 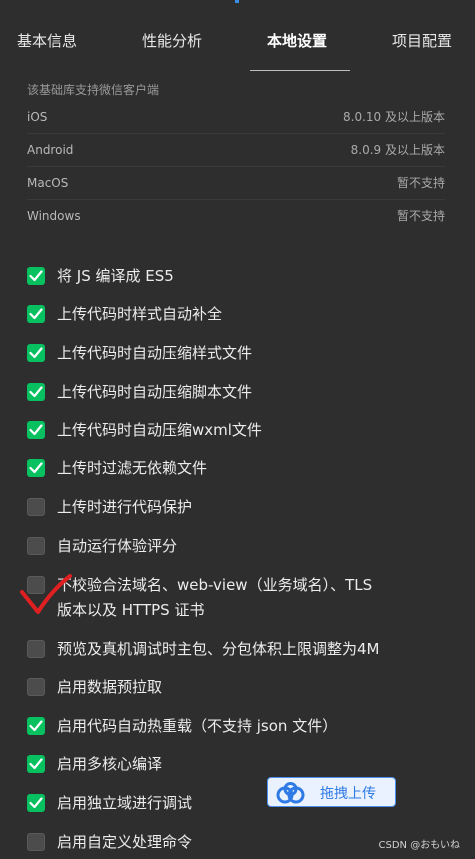 I want to click on support-row: iOS 8.0.10 及以上版本, so click(x=236, y=117).